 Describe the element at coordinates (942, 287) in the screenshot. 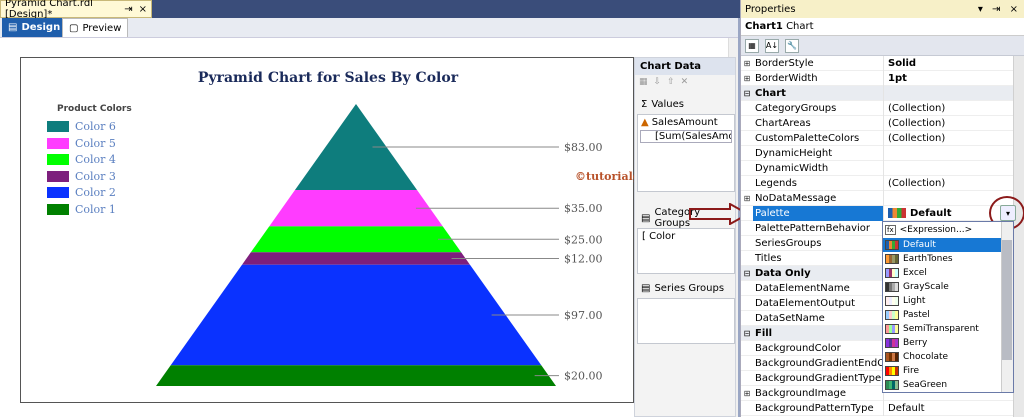

I see `palette-option: GrayScale` at that location.